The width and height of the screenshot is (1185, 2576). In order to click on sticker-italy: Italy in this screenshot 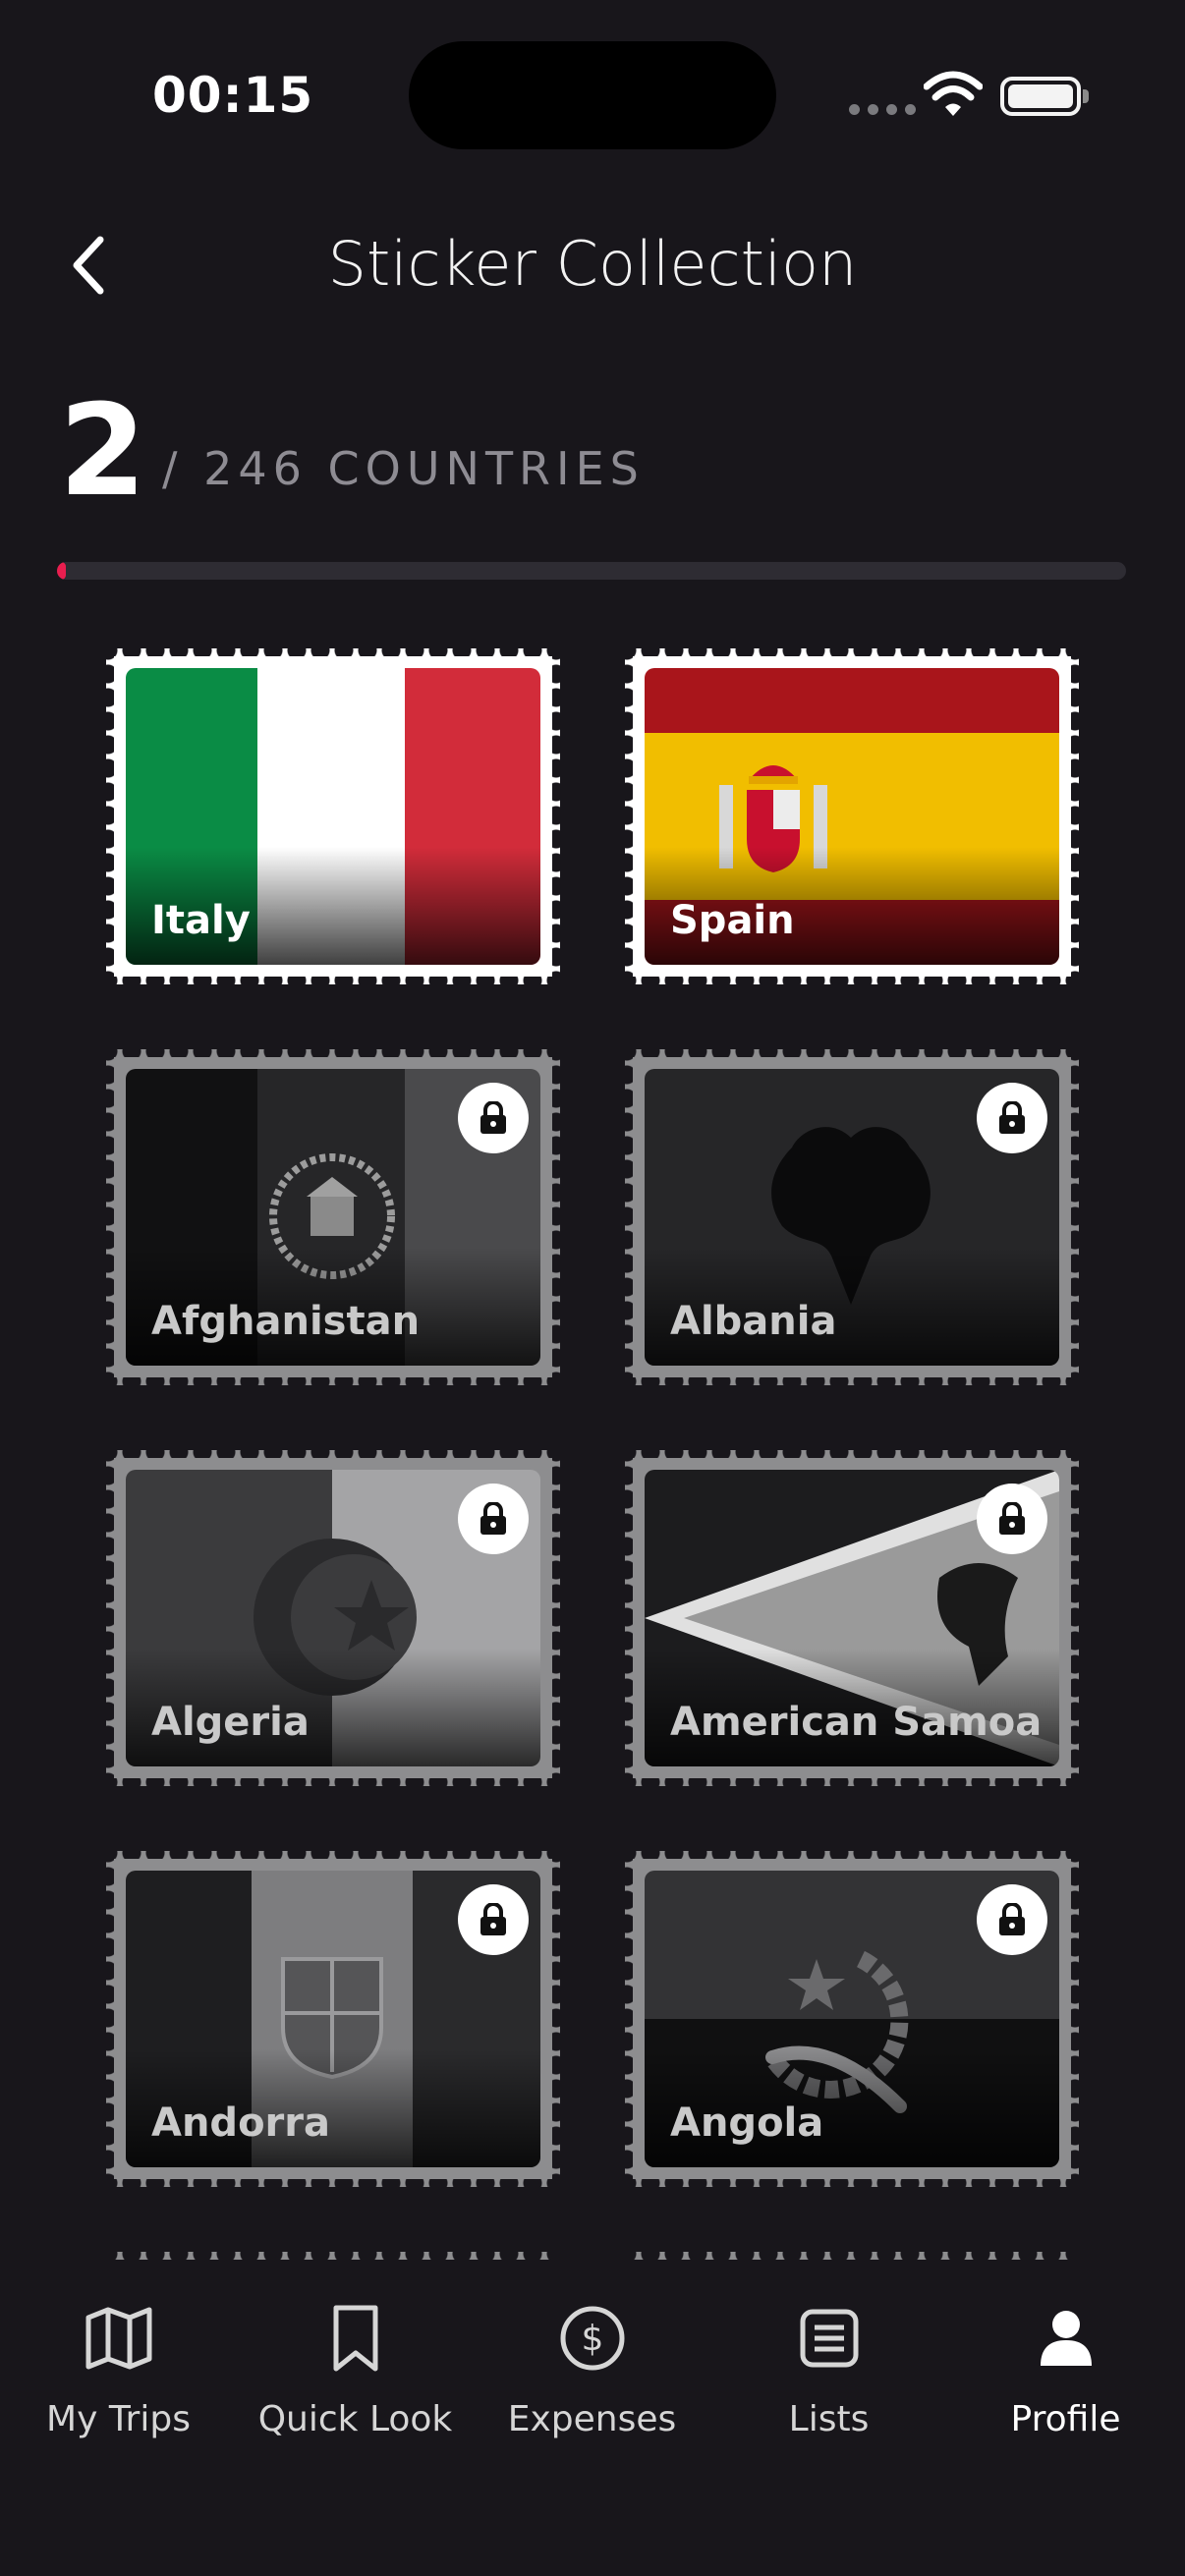, I will do `click(333, 816)`.